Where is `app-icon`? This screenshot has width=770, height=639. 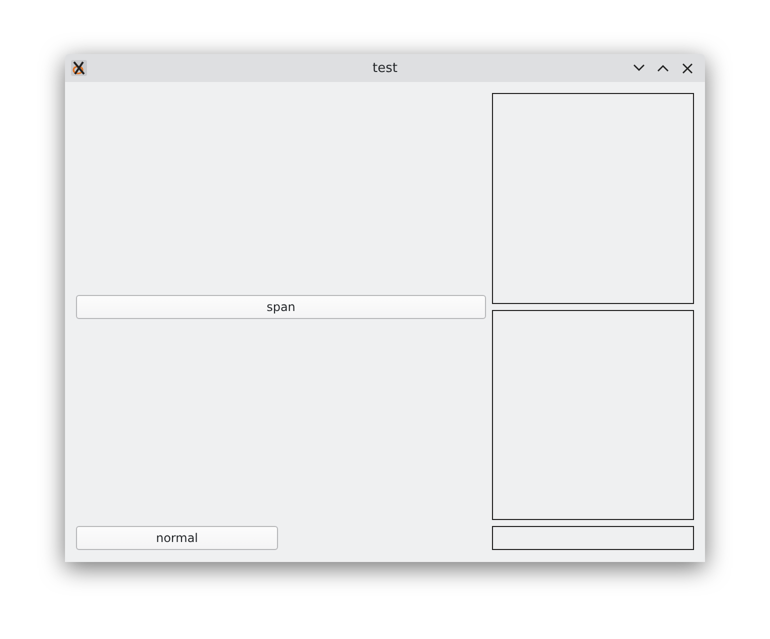 app-icon is located at coordinates (79, 68).